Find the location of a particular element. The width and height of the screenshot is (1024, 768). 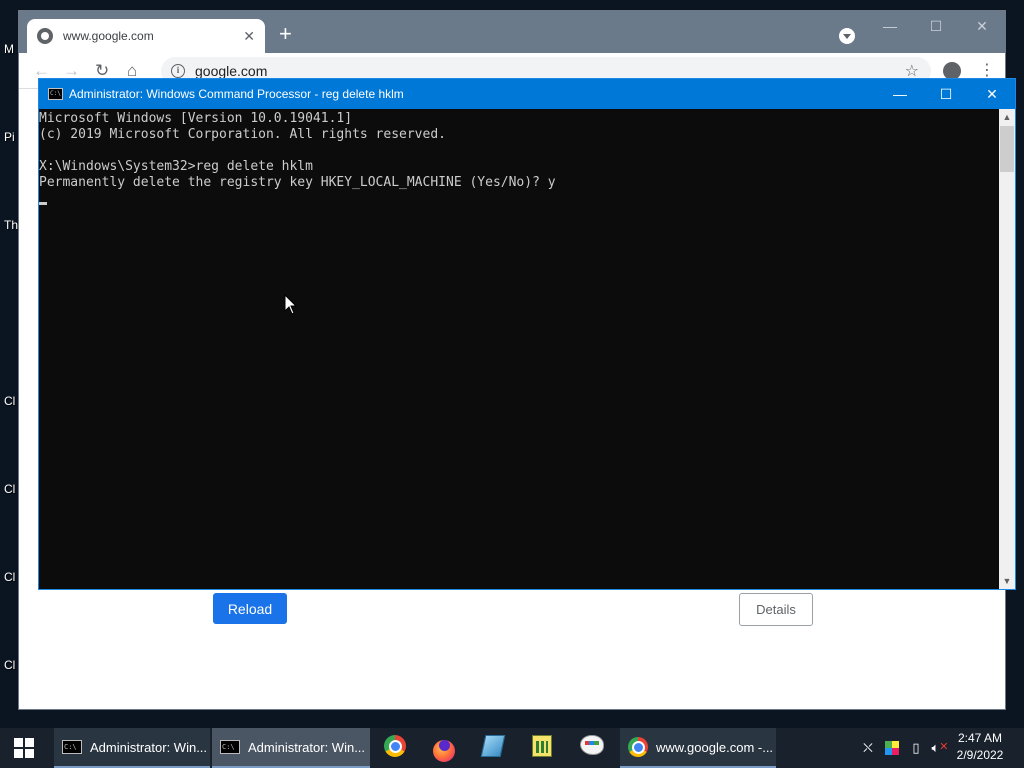

start-button is located at coordinates (24, 748).